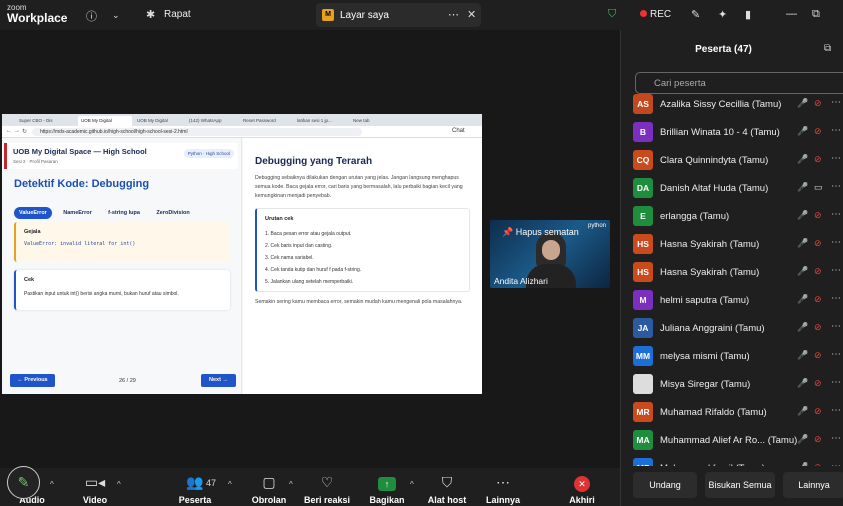 Image resolution: width=843 pixels, height=506 pixels. Describe the element at coordinates (327, 487) in the screenshot. I see `reactions-button: ♡ Beri reaksi` at that location.